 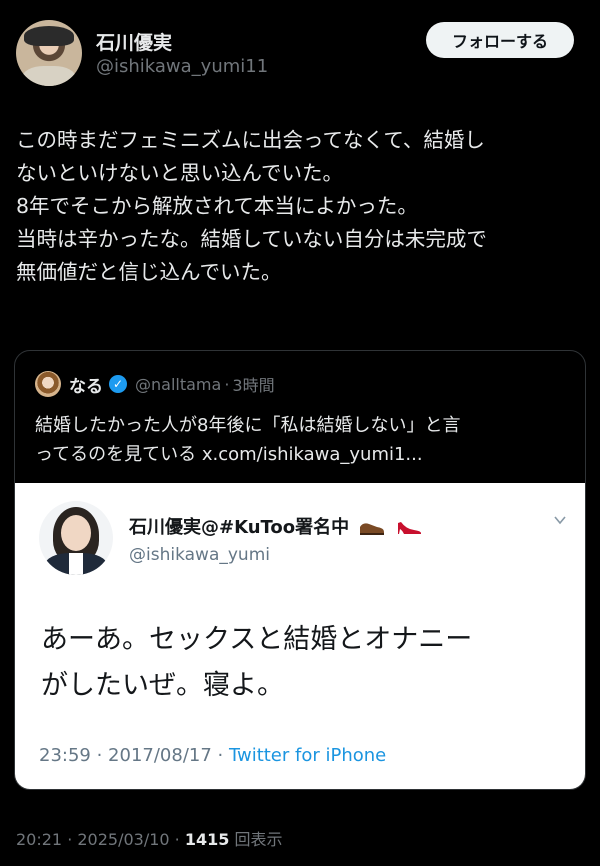 What do you see at coordinates (76, 533) in the screenshot?
I see `avatar-face` at bounding box center [76, 533].